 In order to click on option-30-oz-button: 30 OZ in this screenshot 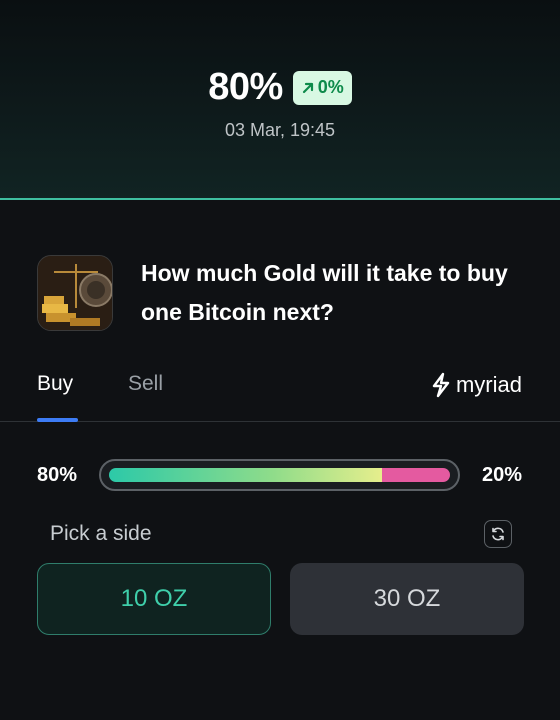, I will do `click(407, 599)`.